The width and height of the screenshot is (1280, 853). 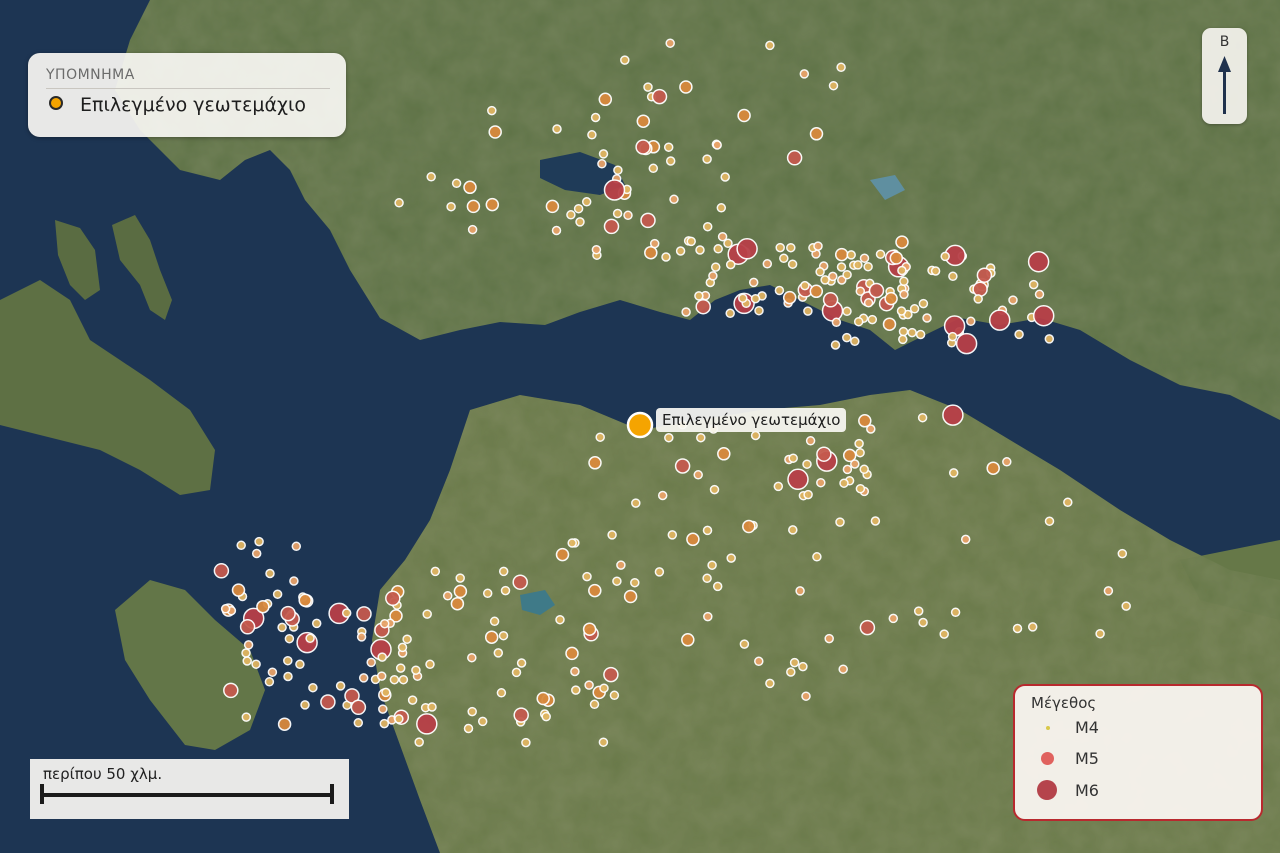 What do you see at coordinates (640, 425) in the screenshot?
I see `selected-parcel-marker` at bounding box center [640, 425].